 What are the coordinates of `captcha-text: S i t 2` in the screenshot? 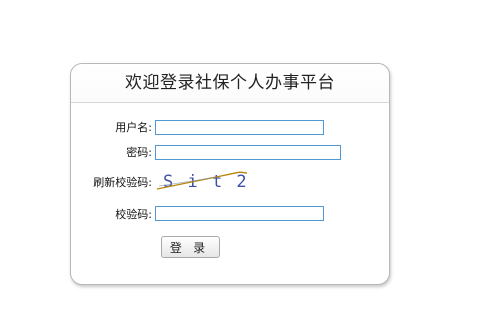 It's located at (206, 182).